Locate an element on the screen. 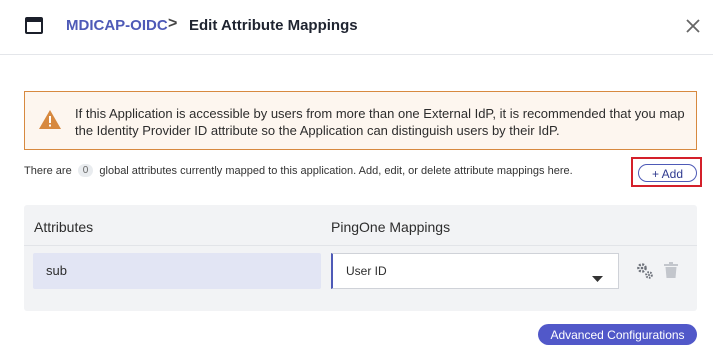  add-mapping-button: + Add is located at coordinates (667, 173).